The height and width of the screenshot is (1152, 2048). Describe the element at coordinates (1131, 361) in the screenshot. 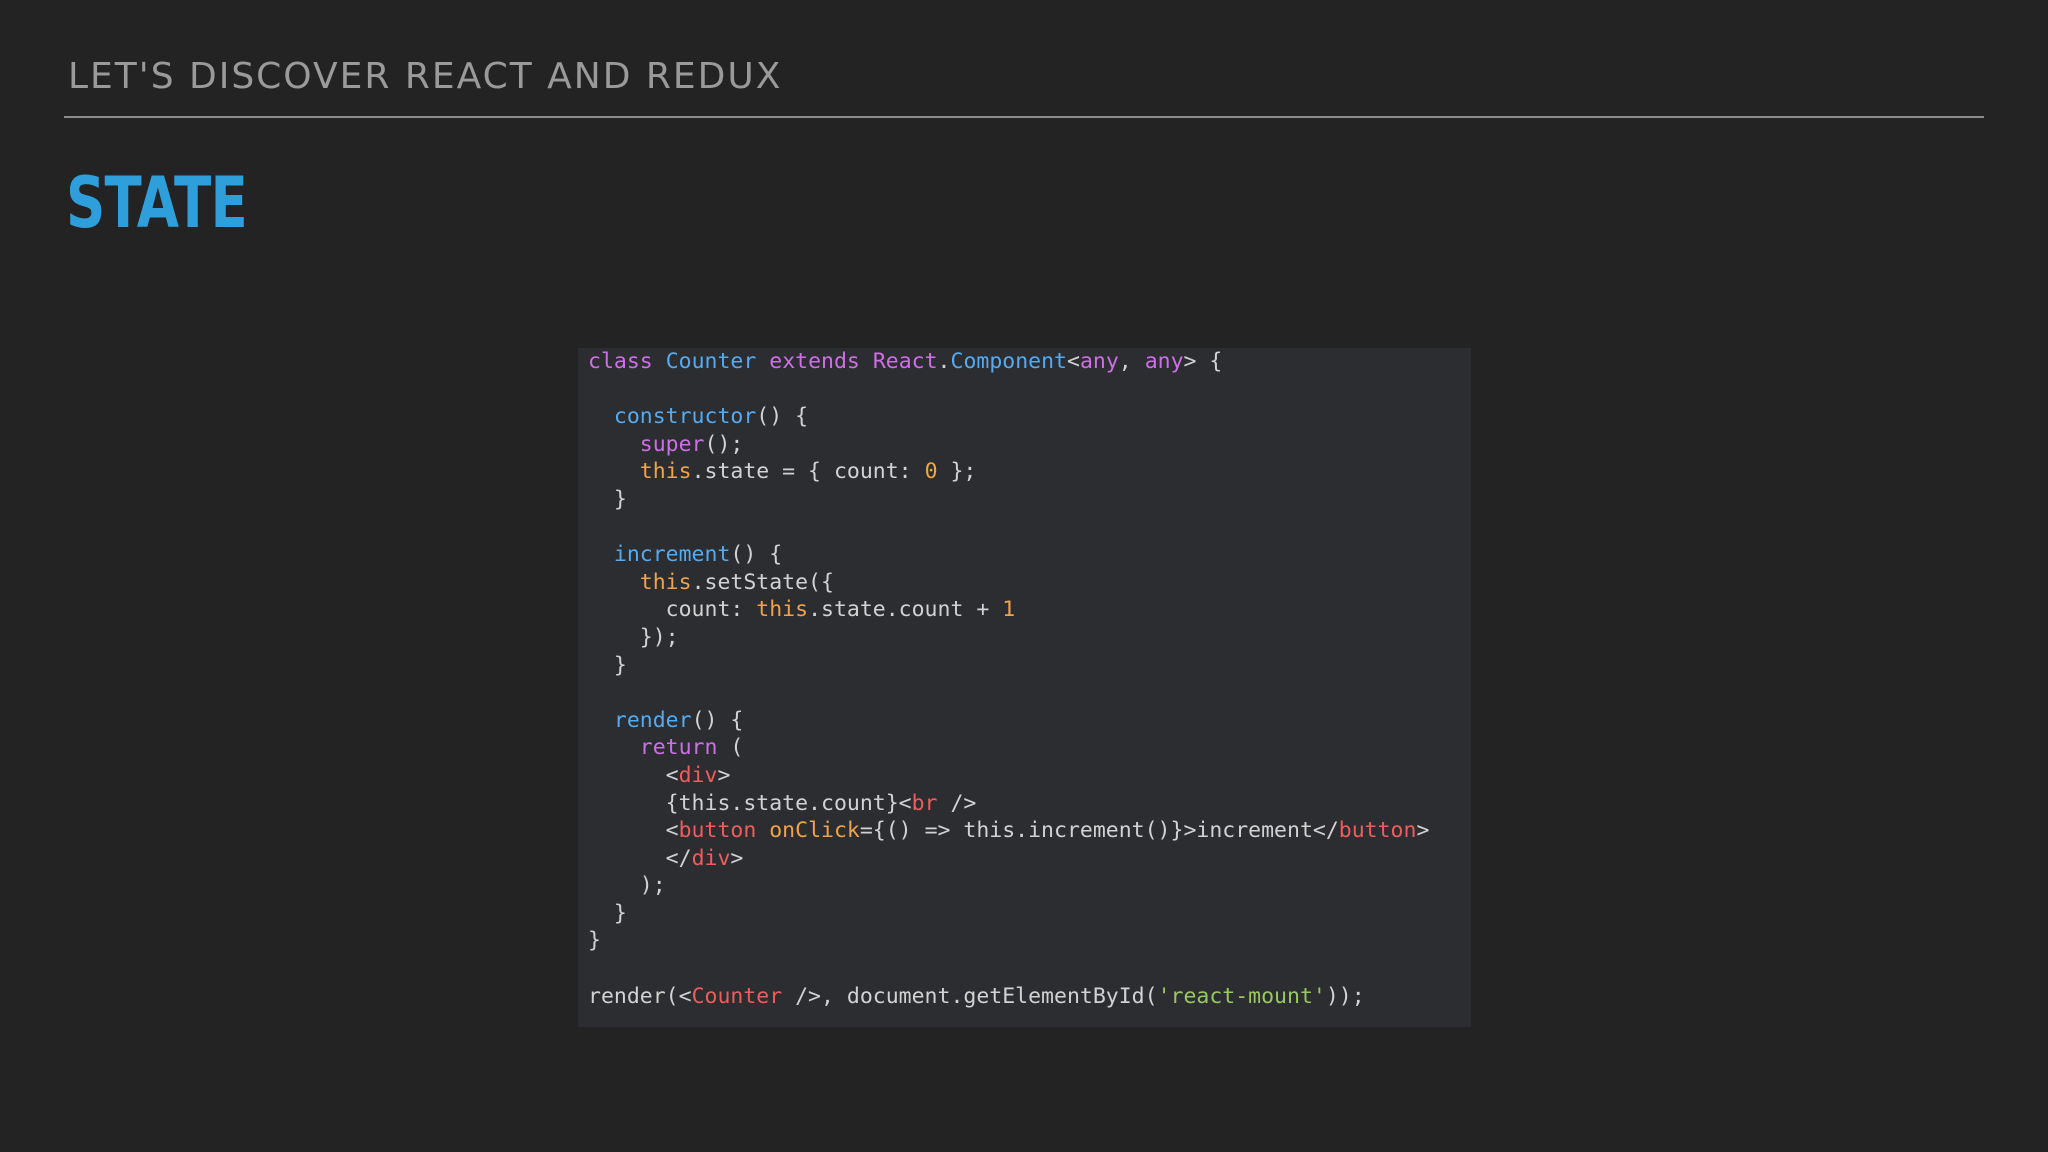

I see `code-token: ,` at that location.